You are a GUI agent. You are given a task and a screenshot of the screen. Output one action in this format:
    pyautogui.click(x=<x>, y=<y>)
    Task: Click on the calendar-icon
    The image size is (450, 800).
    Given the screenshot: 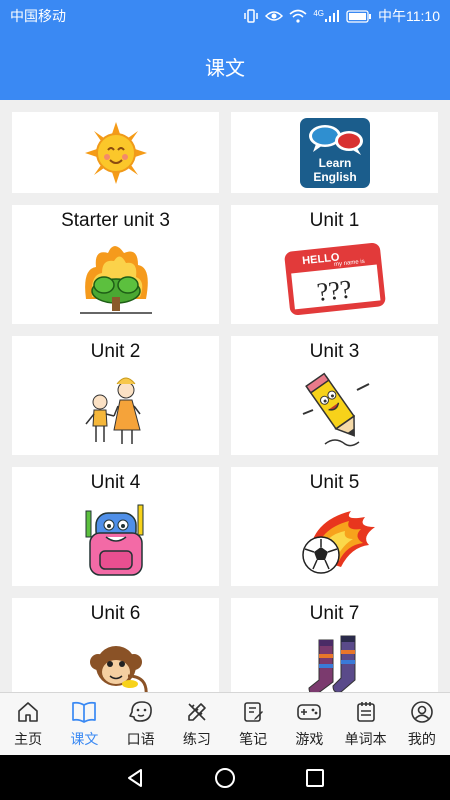 What is the action you would take?
    pyautogui.click(x=365, y=711)
    